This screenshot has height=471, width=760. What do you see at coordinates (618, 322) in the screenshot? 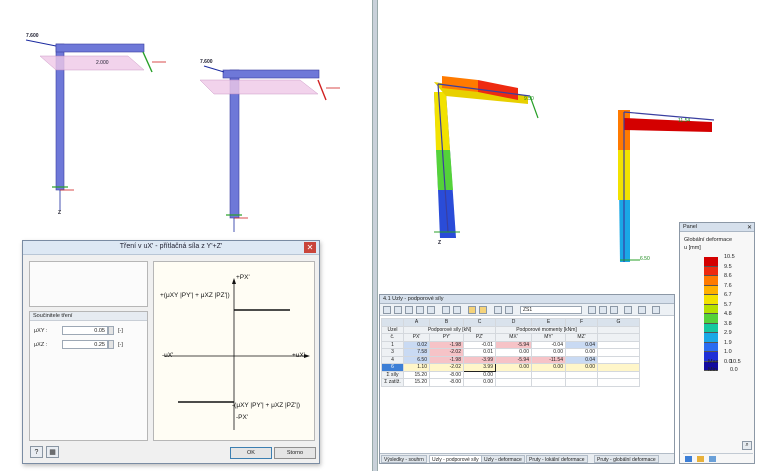
I see `column-letter: G` at bounding box center [618, 322].